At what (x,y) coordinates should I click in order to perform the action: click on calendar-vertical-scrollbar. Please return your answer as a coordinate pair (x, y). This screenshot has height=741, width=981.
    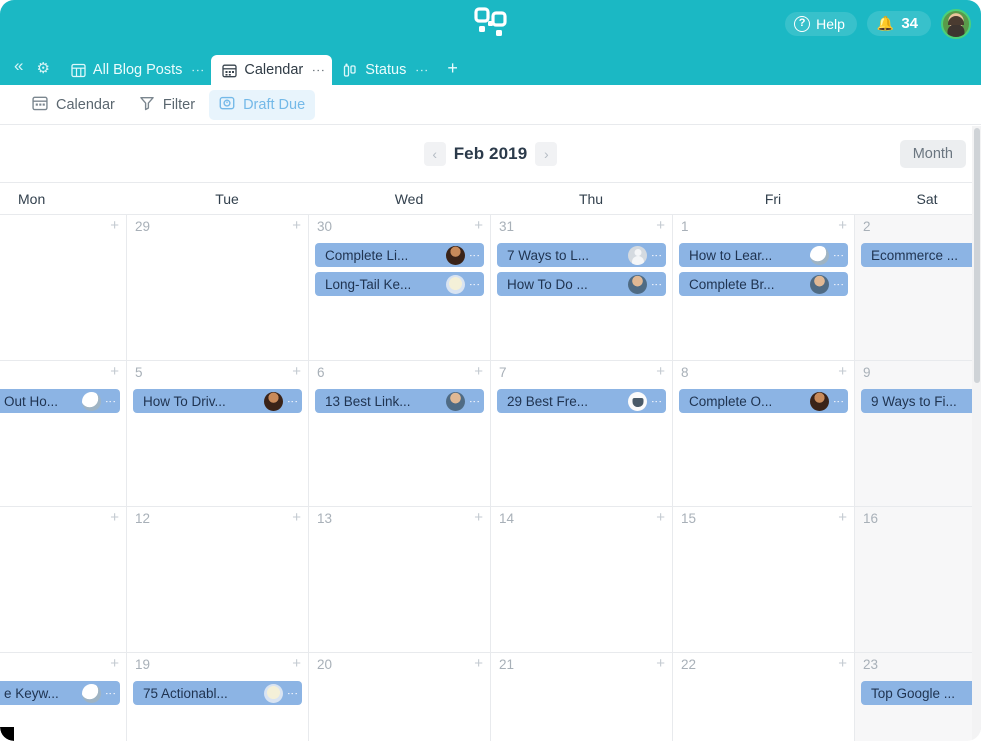
    Looking at the image, I should click on (976, 433).